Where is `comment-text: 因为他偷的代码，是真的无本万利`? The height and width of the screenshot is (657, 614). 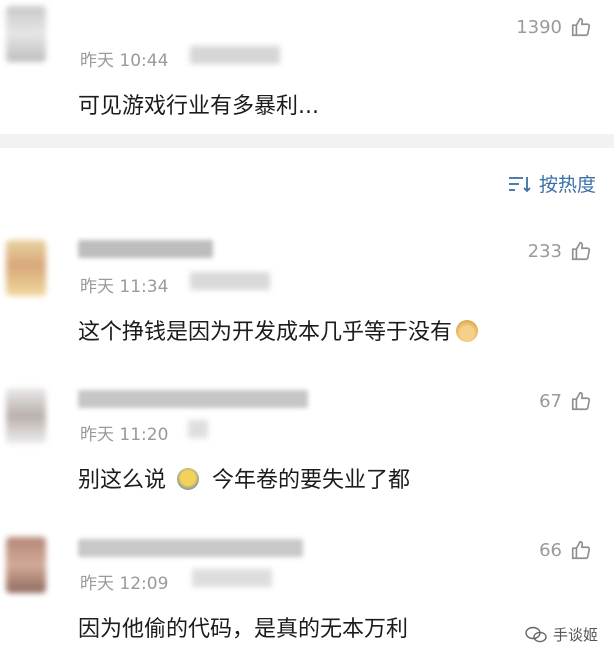 comment-text: 因为他偷的代码，是真的无本万利 is located at coordinates (243, 629).